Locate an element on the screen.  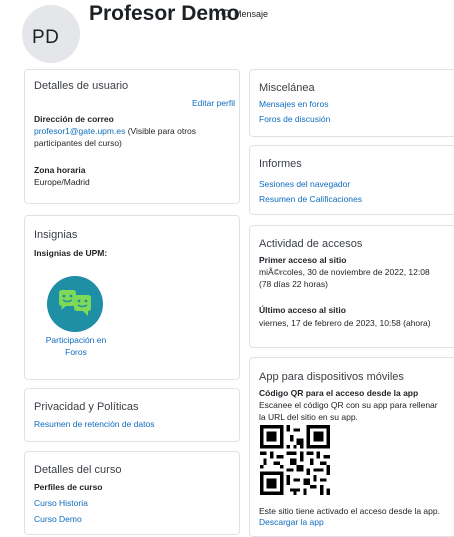
browser-sessions-link: Sesiones del navegador is located at coordinates (304, 184).